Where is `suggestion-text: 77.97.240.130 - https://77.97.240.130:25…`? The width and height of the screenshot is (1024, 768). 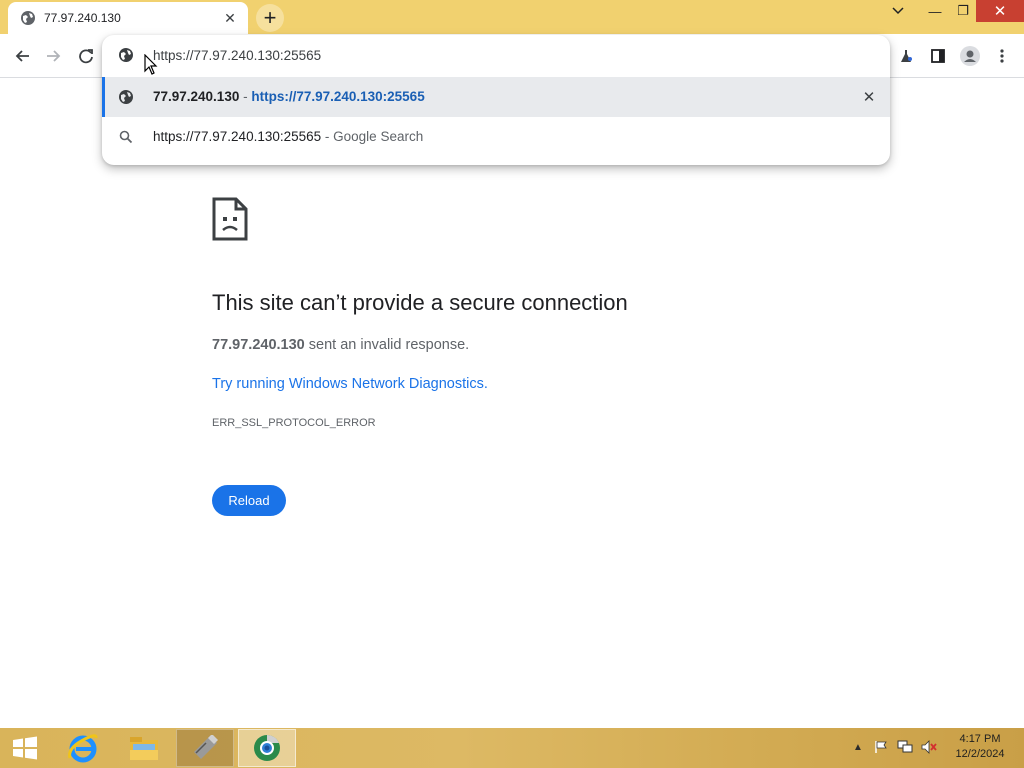 suggestion-text: 77.97.240.130 - https://77.97.240.130:25… is located at coordinates (289, 96).